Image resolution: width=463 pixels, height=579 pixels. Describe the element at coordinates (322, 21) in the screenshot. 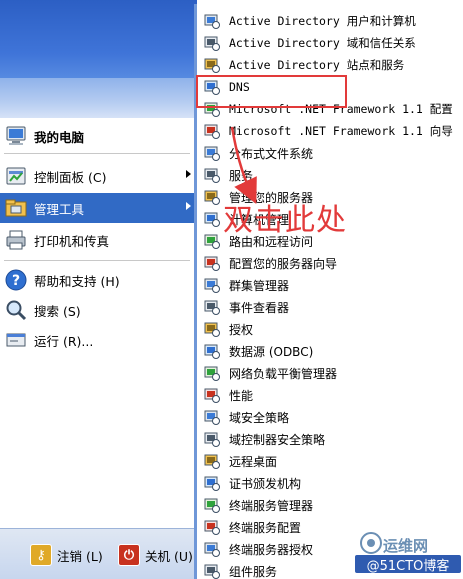

I see `submenu-item-label: Active Directory 用户和计算机` at that location.